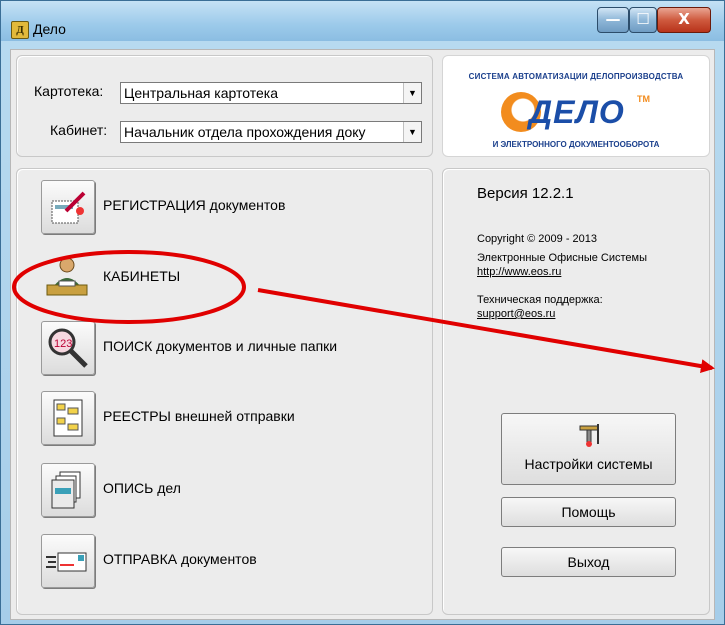 The width and height of the screenshot is (725, 625). I want to click on menu-item-dispatch: ОТПРАВКА документов, so click(230, 561).